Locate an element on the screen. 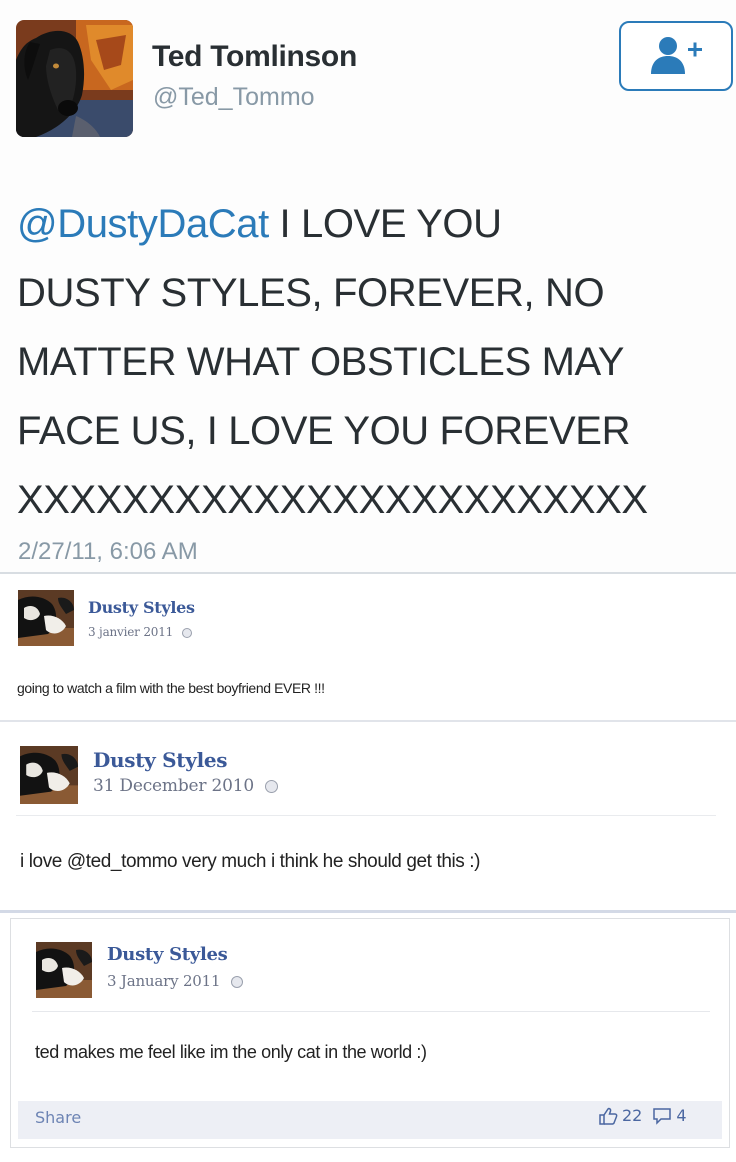 The image size is (736, 1162). tweet-timestamp: 2/27/11, 6:06 AM is located at coordinates (108, 552).